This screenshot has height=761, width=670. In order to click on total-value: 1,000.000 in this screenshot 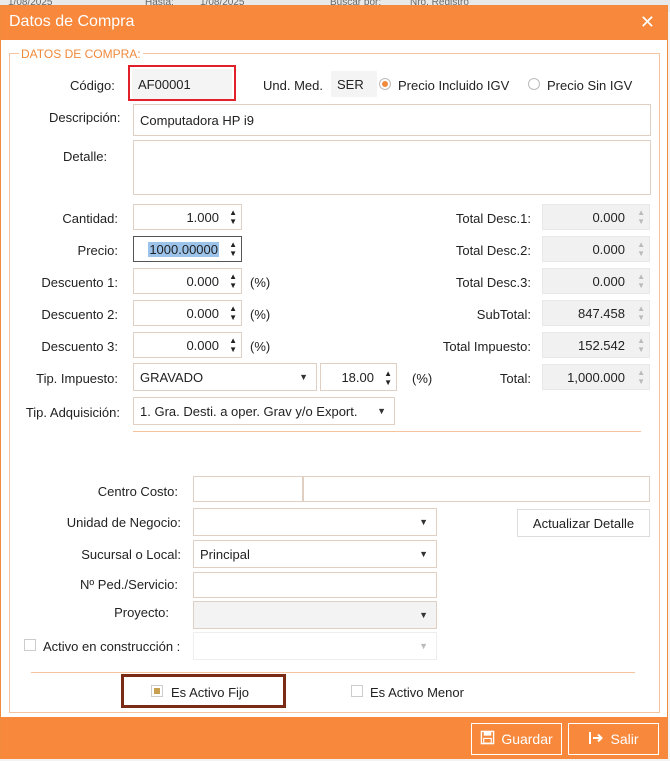, I will do `click(596, 377)`.